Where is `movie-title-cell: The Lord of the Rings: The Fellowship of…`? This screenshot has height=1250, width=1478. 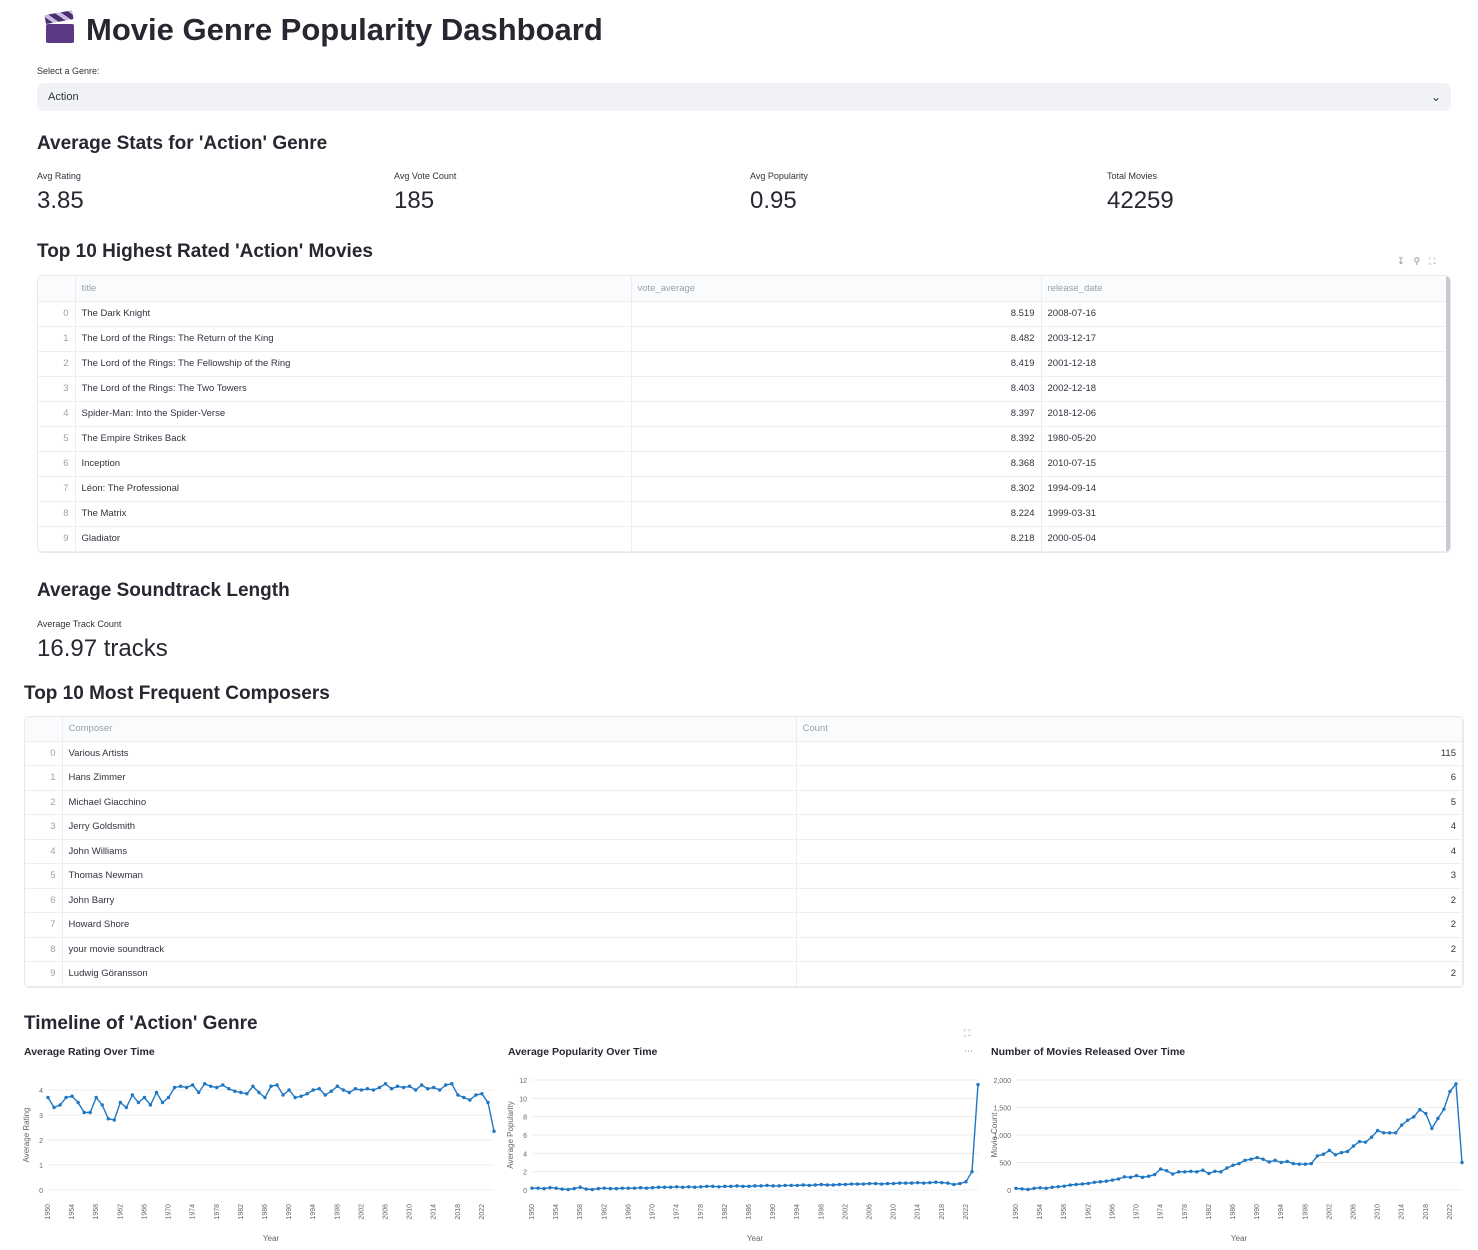 movie-title-cell: The Lord of the Rings: The Fellowship of… is located at coordinates (353, 364).